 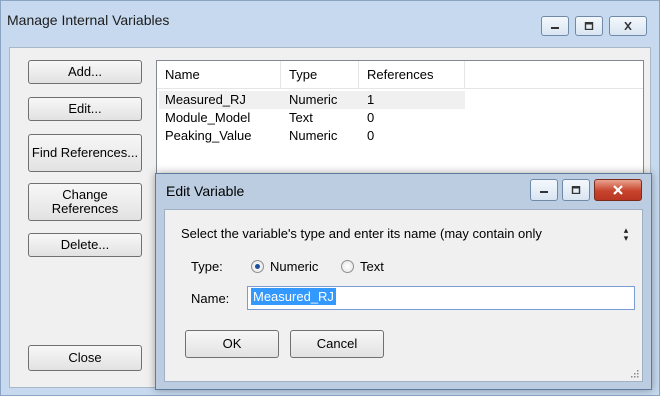 What do you see at coordinates (85, 202) in the screenshot?
I see `change-references-button: Change References` at bounding box center [85, 202].